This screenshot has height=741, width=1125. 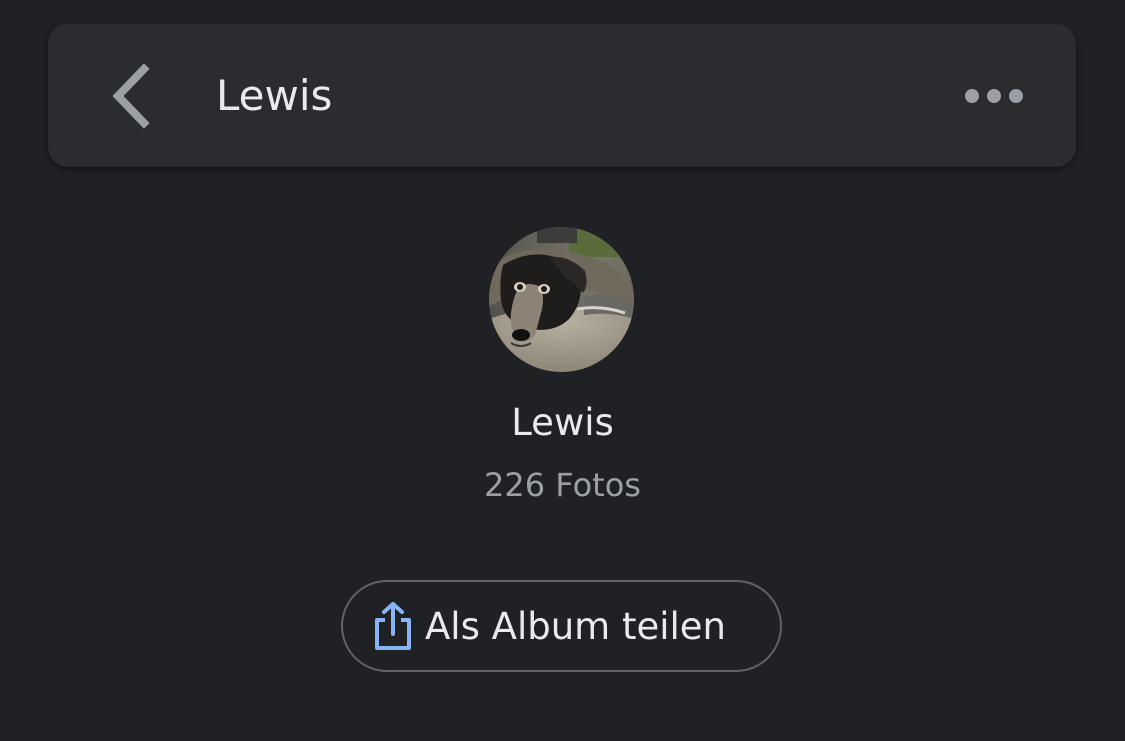 I want to click on share-button-label: Als Album teilen, so click(x=576, y=626).